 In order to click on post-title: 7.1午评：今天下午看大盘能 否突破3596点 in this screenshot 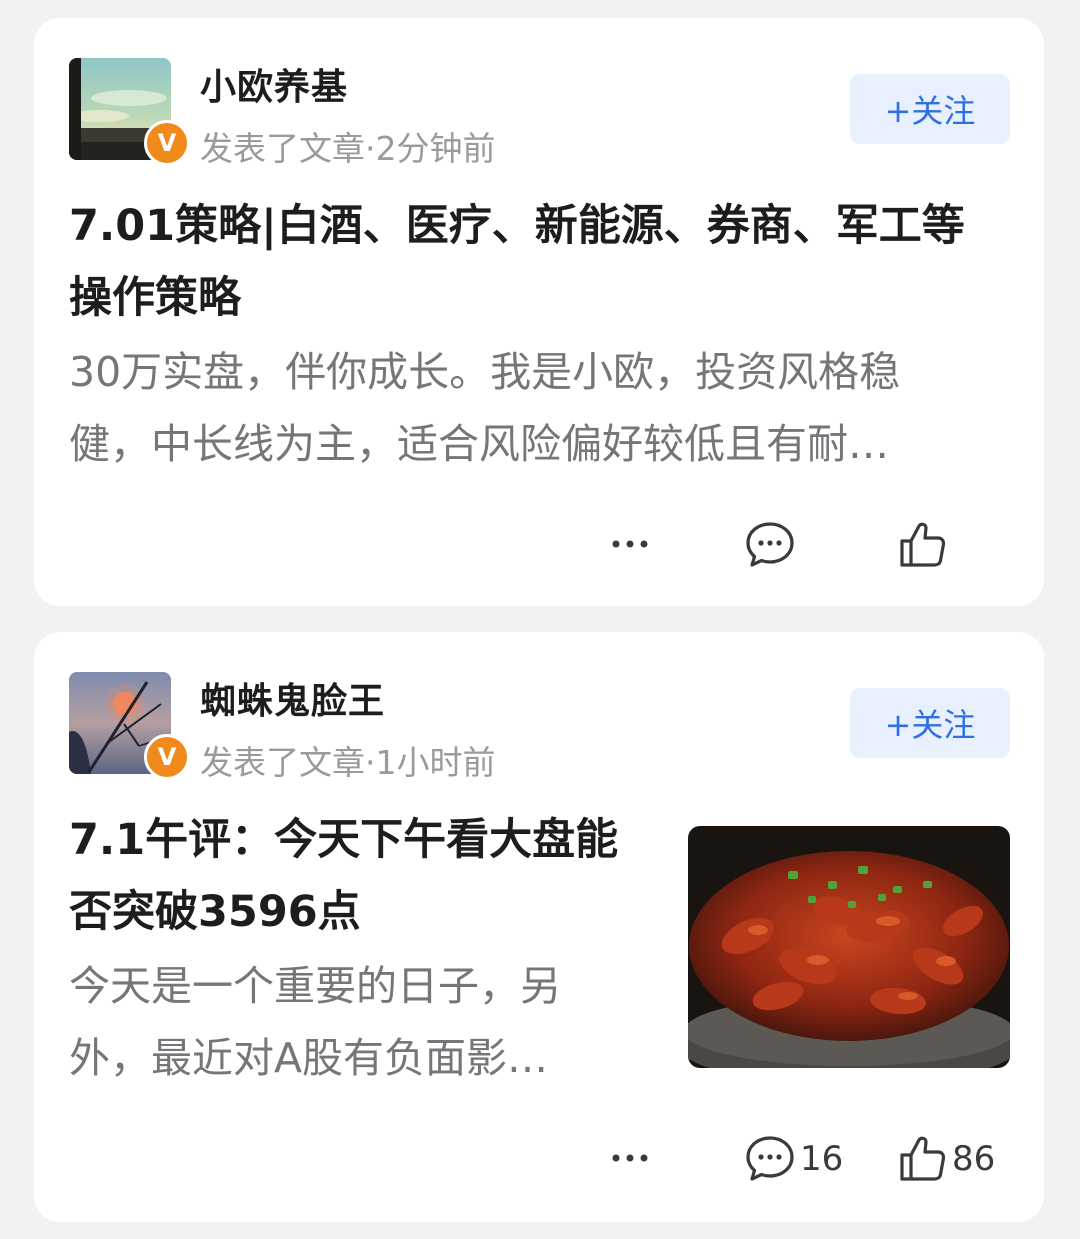, I will do `click(369, 876)`.